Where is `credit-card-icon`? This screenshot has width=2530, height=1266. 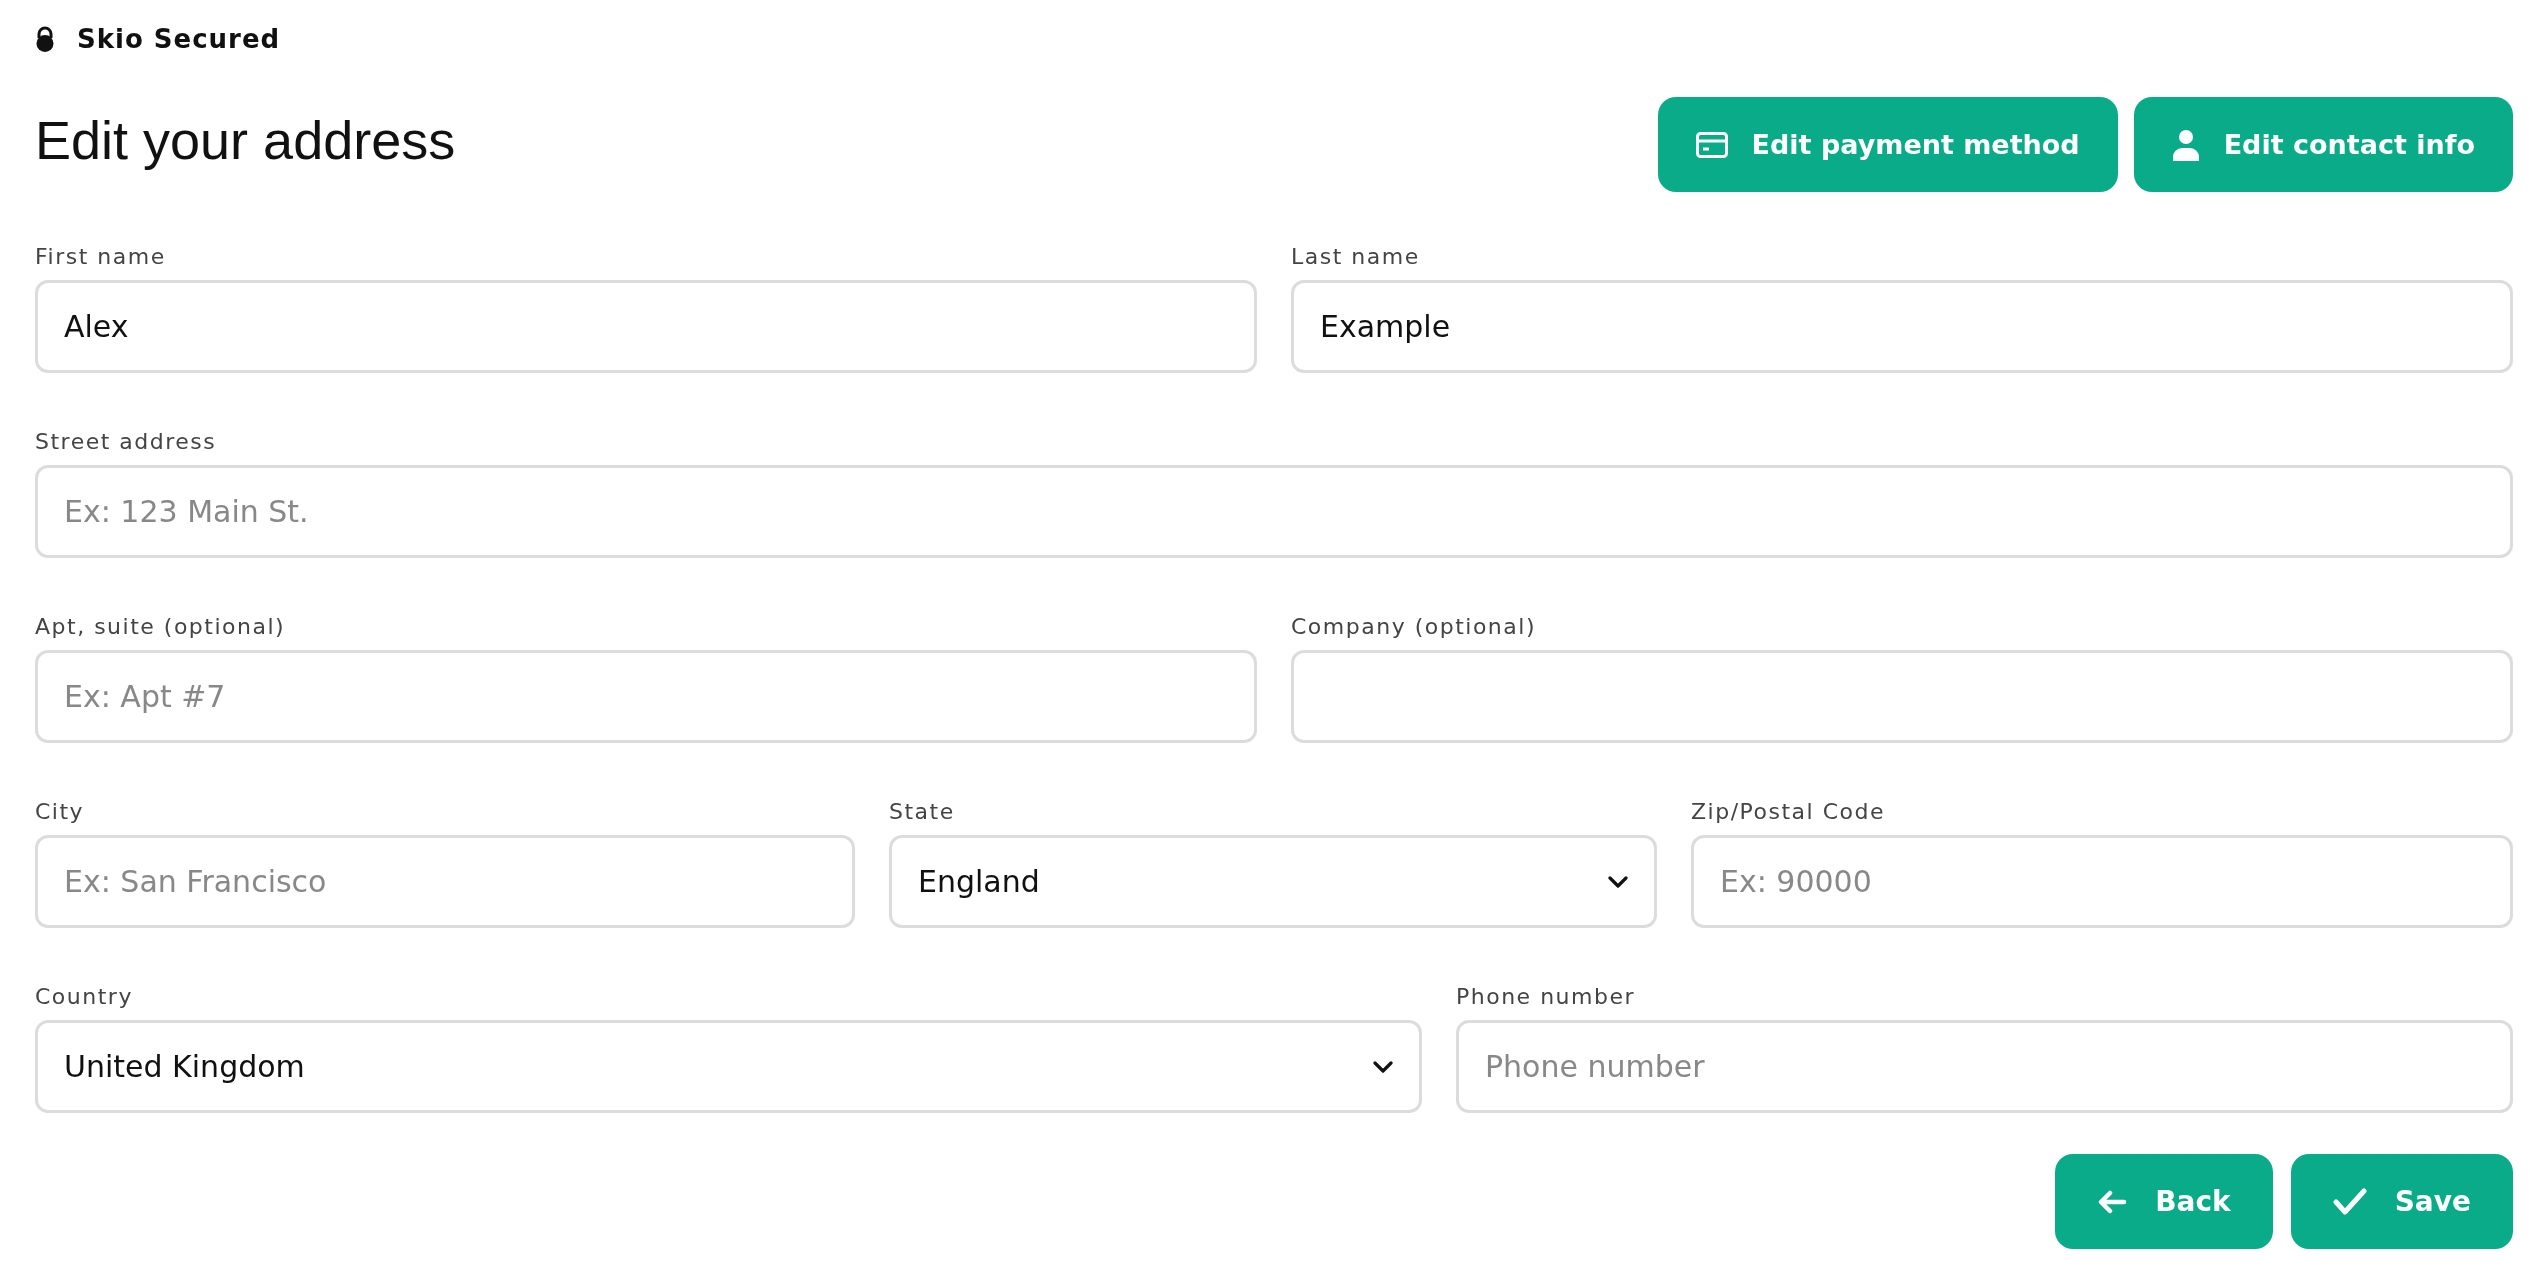 credit-card-icon is located at coordinates (1711, 144).